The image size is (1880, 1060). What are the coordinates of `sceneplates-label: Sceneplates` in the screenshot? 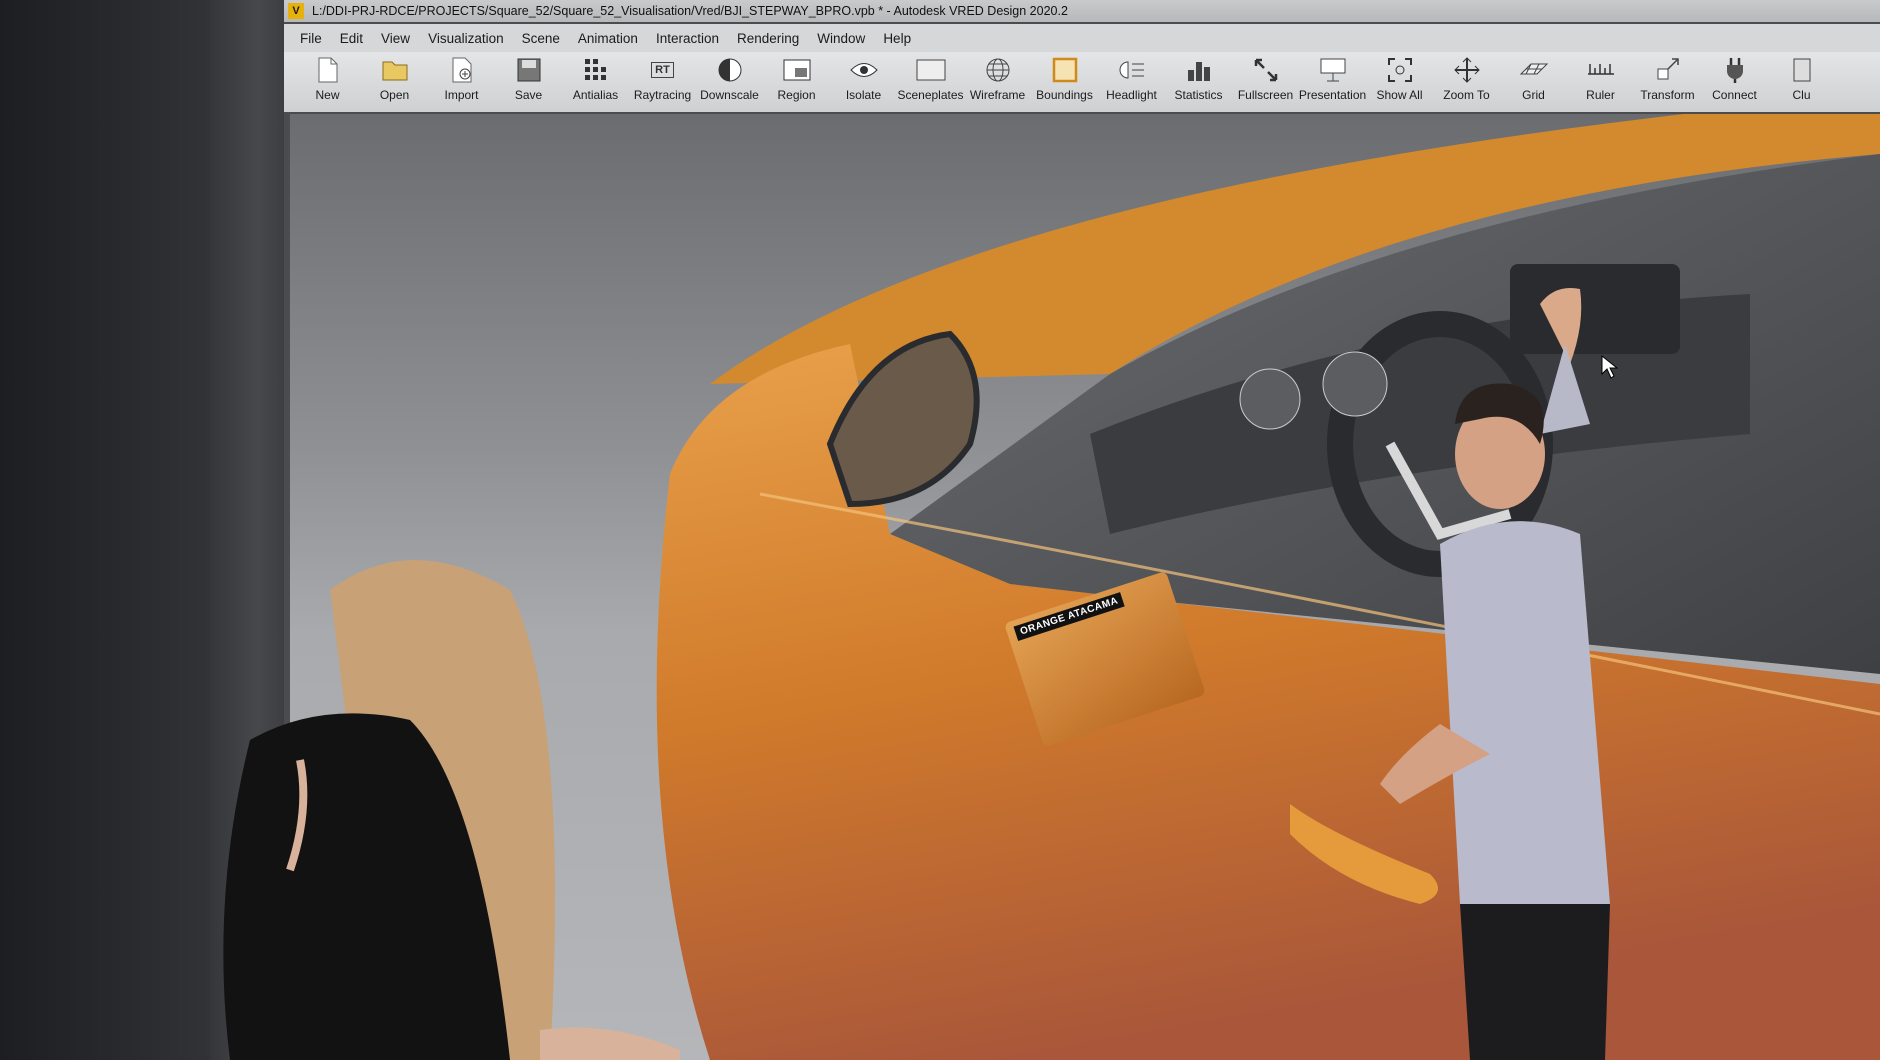 It's located at (930, 95).